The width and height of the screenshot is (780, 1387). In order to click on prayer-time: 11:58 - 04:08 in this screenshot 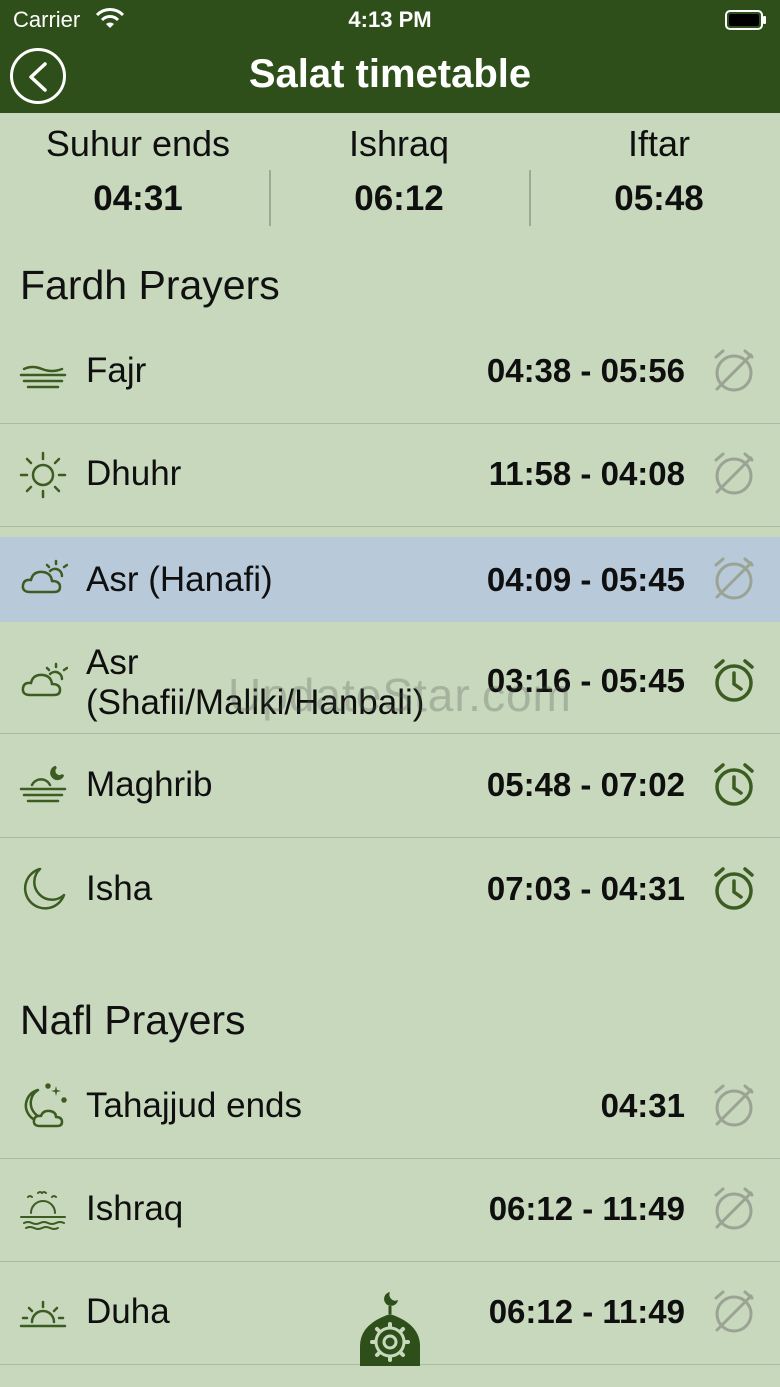, I will do `click(586, 473)`.